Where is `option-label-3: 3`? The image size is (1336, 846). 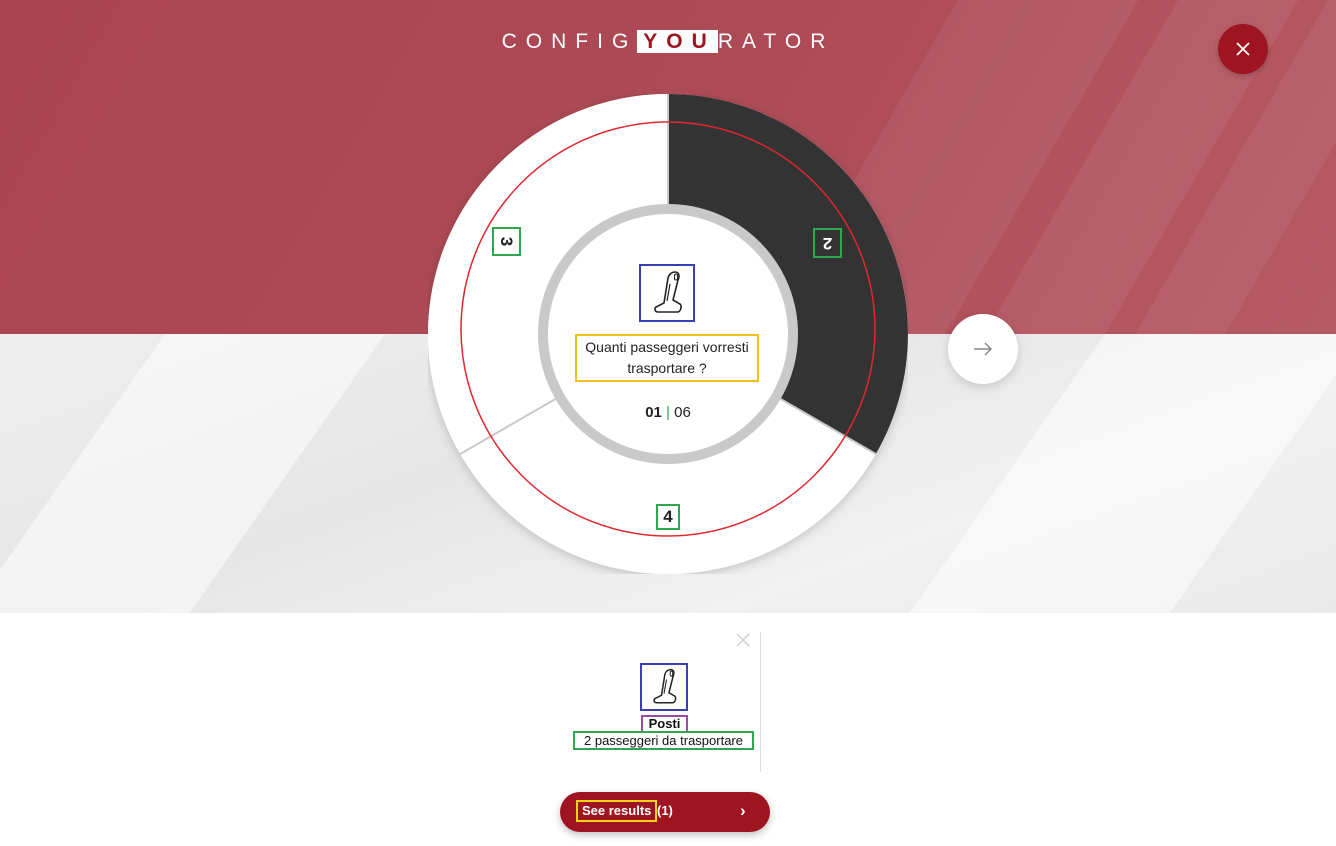 option-label-3: 3 is located at coordinates (506, 241).